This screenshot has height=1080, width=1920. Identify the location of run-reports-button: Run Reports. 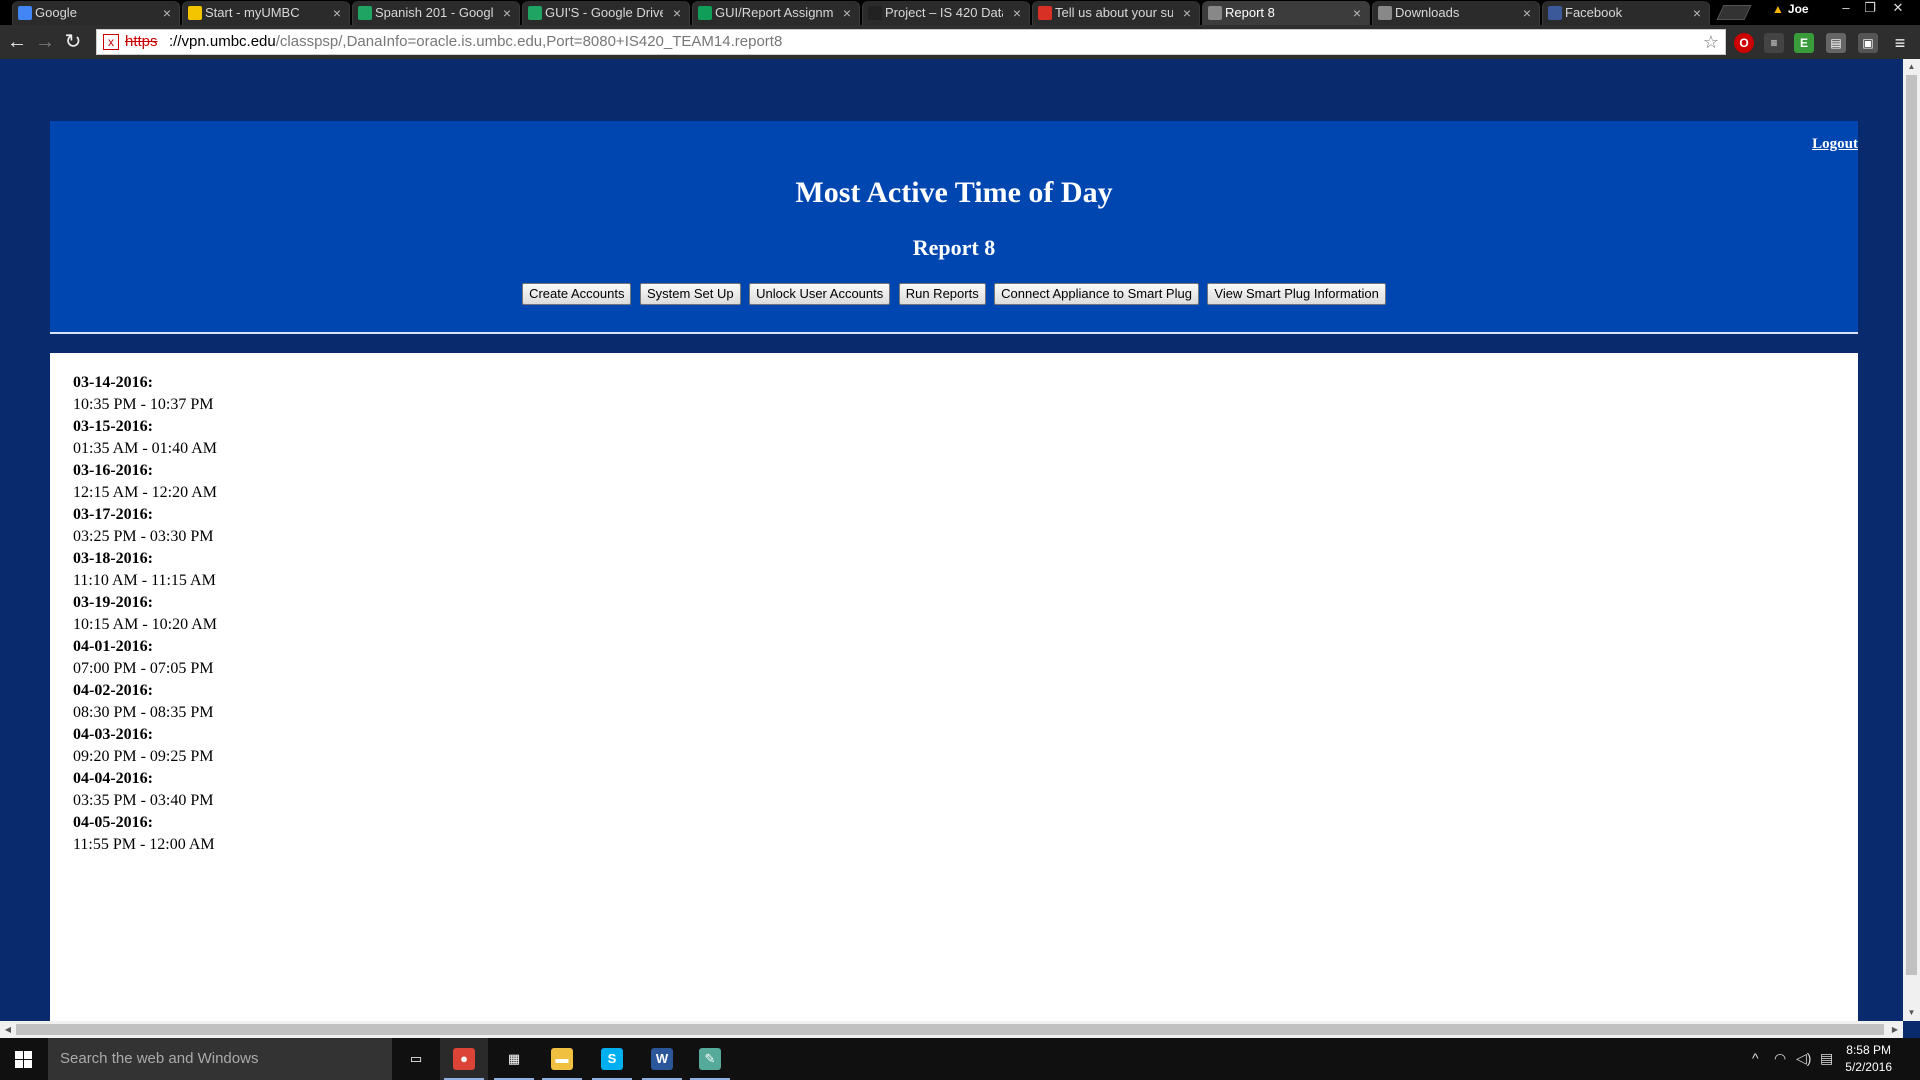
(942, 294).